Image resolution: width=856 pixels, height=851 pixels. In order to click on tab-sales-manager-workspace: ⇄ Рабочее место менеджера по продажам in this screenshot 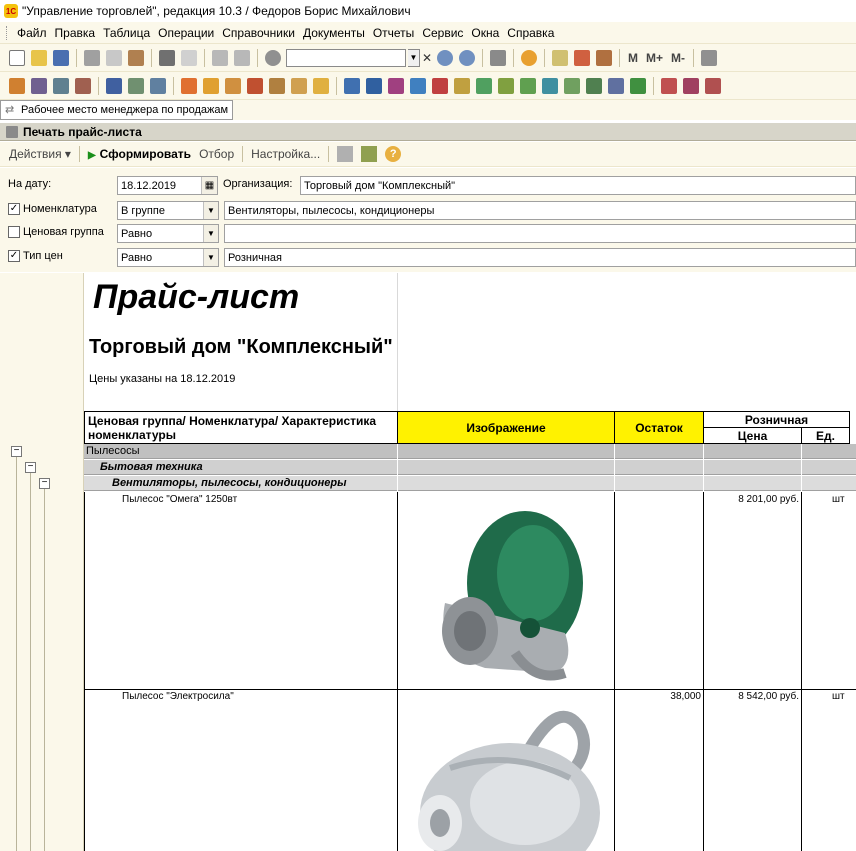, I will do `click(117, 110)`.